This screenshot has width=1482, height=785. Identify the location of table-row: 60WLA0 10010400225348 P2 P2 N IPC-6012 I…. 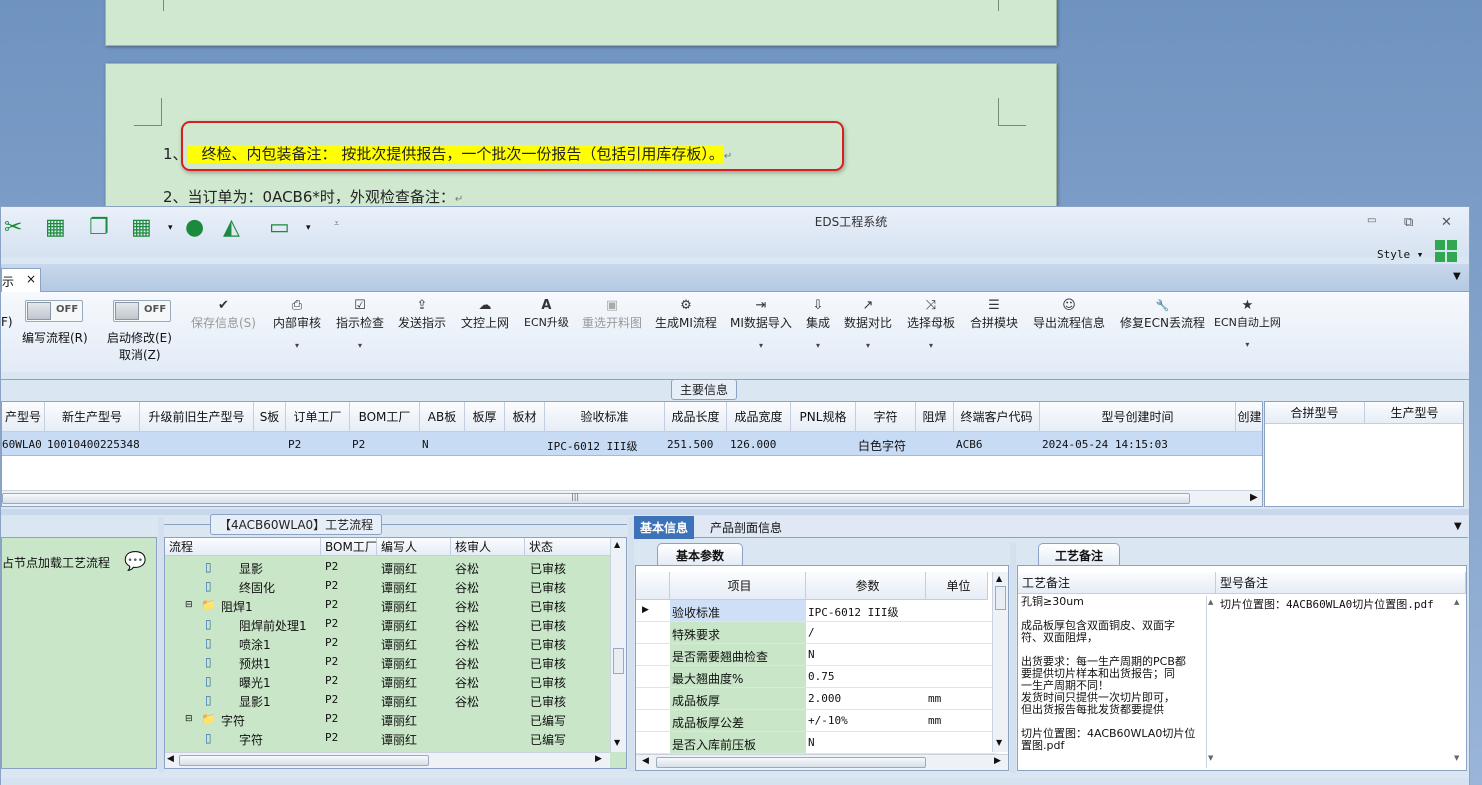
(632, 444).